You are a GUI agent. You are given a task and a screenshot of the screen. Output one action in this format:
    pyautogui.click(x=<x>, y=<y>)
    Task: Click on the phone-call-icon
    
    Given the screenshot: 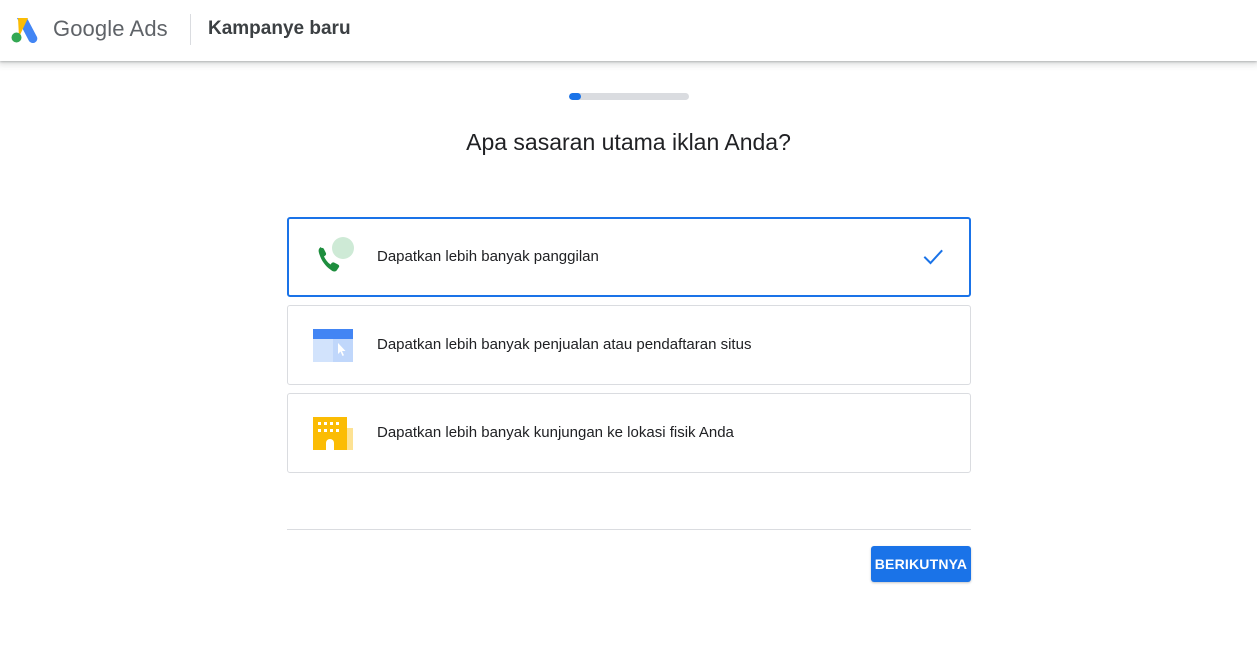 What is the action you would take?
    pyautogui.click(x=336, y=254)
    